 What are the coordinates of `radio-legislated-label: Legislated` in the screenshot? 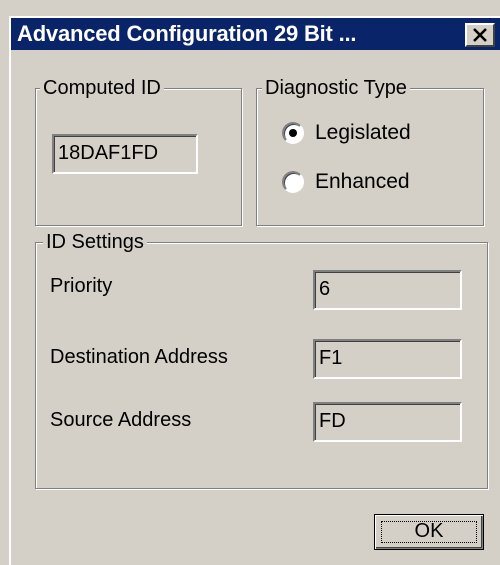 It's located at (363, 132).